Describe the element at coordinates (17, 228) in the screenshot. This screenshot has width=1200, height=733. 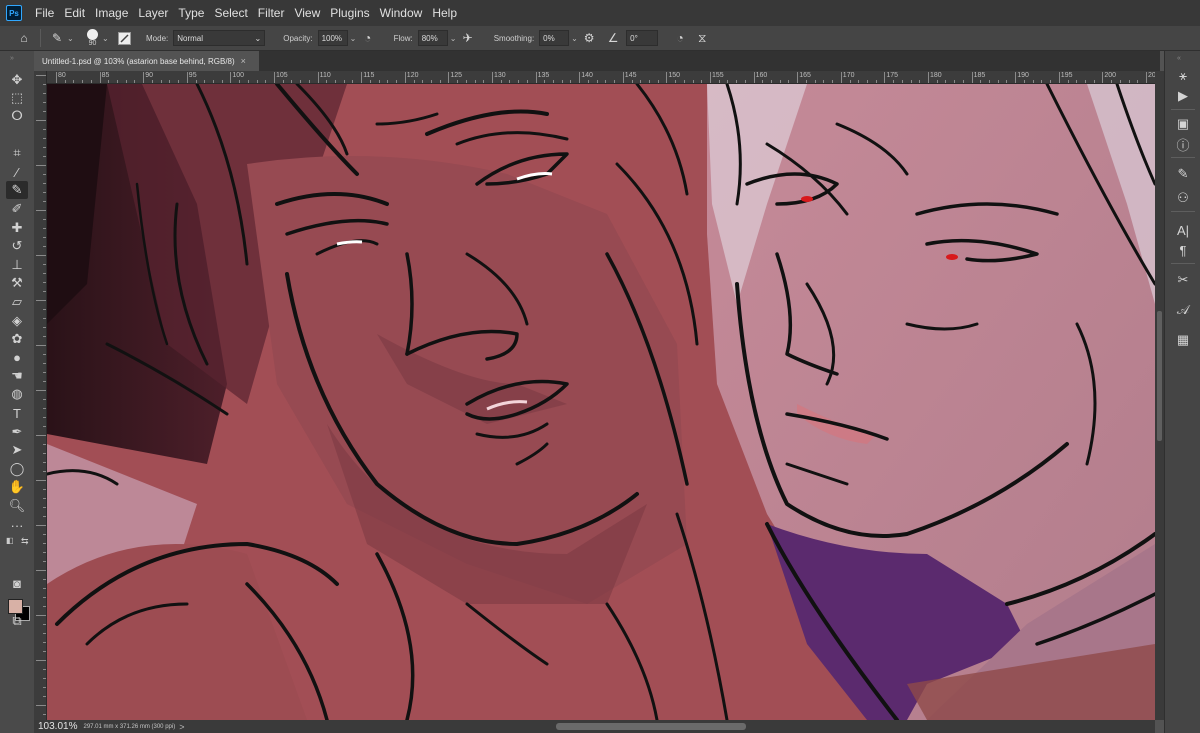
I see `healing-icon: ✚` at that location.